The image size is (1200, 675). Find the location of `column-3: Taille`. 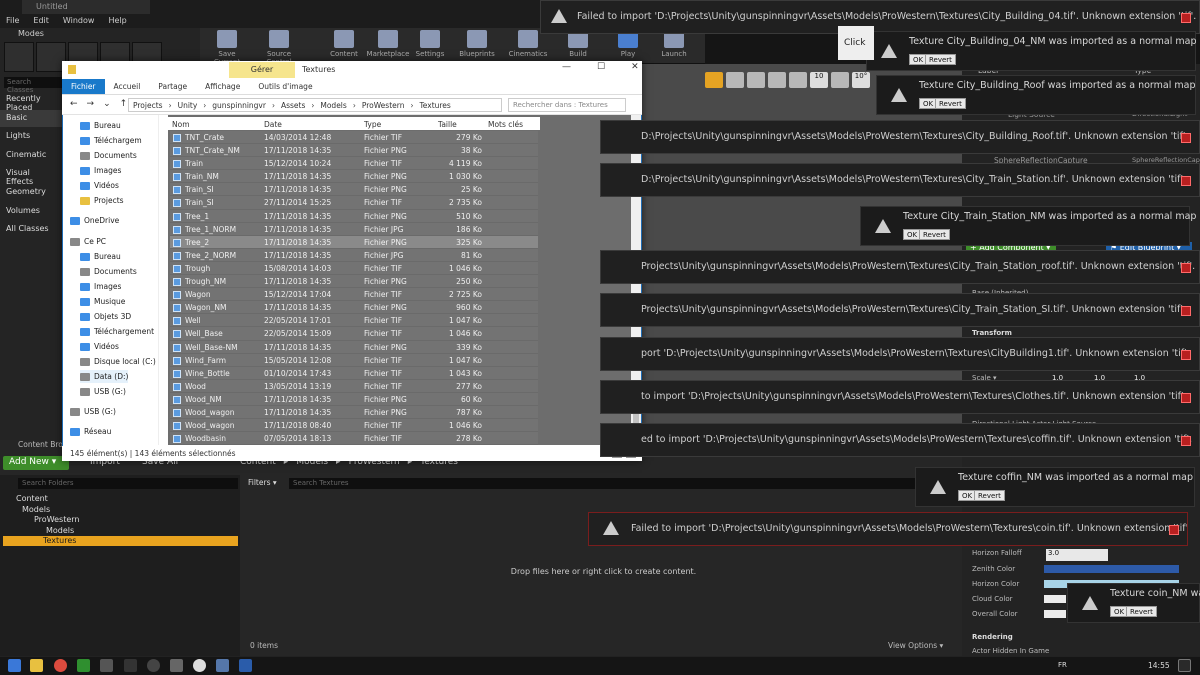

column-3: Taille is located at coordinates (447, 124).